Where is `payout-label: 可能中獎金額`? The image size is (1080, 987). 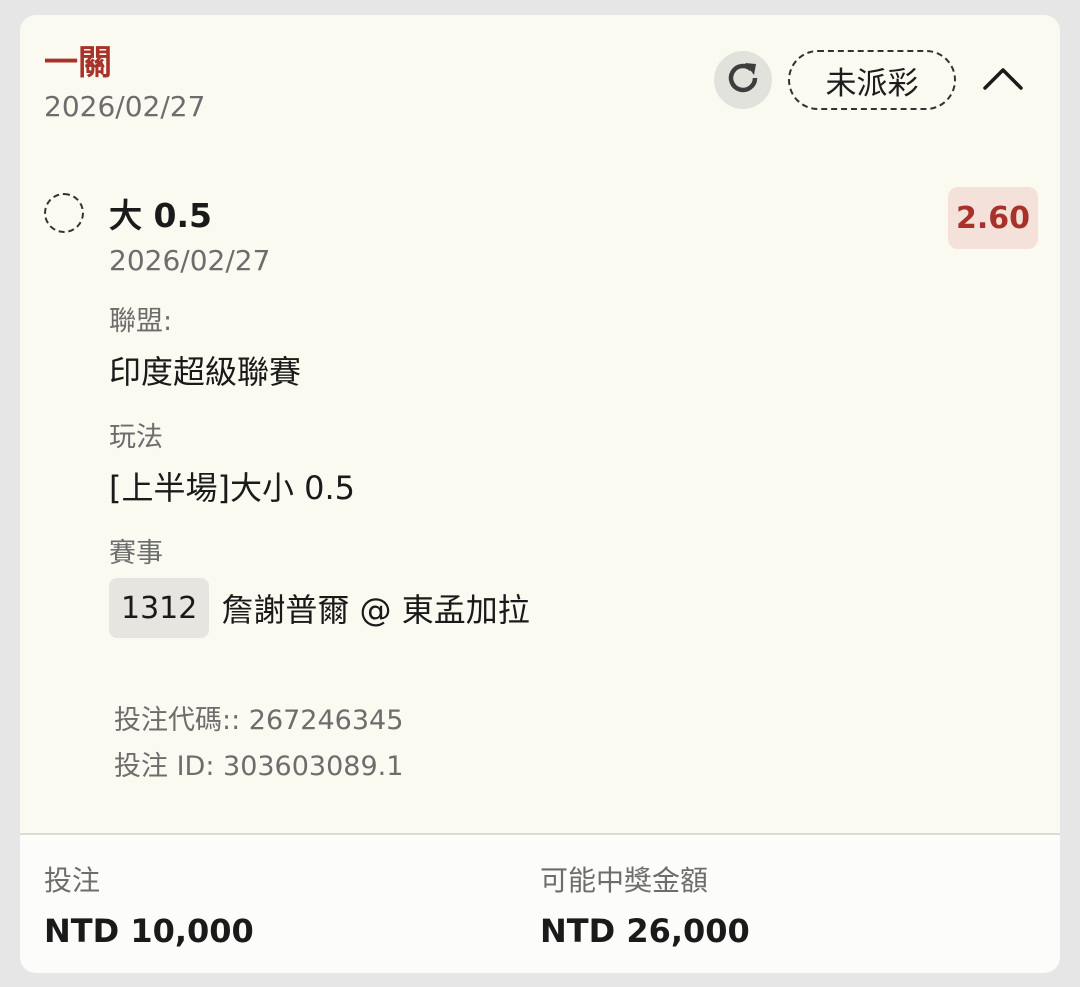 payout-label: 可能中獎金額 is located at coordinates (624, 880).